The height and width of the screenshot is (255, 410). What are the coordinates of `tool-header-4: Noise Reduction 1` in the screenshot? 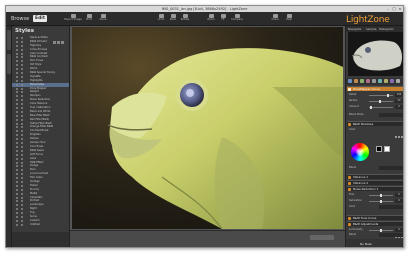 It's located at (375, 194).